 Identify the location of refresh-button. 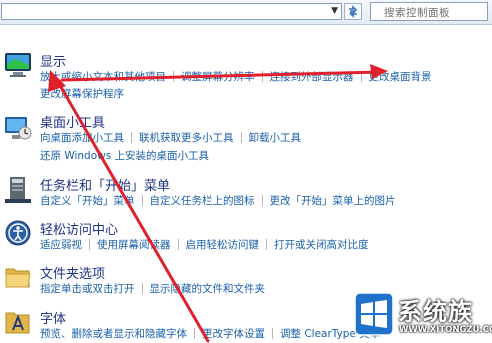
(353, 11).